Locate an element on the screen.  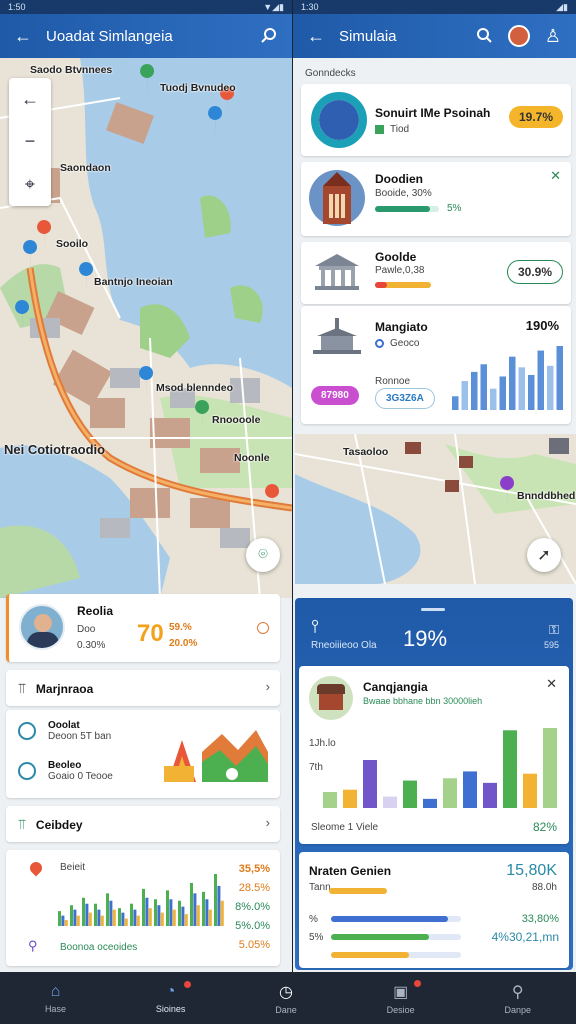
section-title: Ceibdey is located at coordinates (59, 824).